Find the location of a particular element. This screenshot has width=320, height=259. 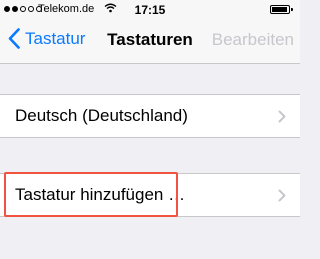

status-bar: Telekom.de 17:15 is located at coordinates (150, 10).